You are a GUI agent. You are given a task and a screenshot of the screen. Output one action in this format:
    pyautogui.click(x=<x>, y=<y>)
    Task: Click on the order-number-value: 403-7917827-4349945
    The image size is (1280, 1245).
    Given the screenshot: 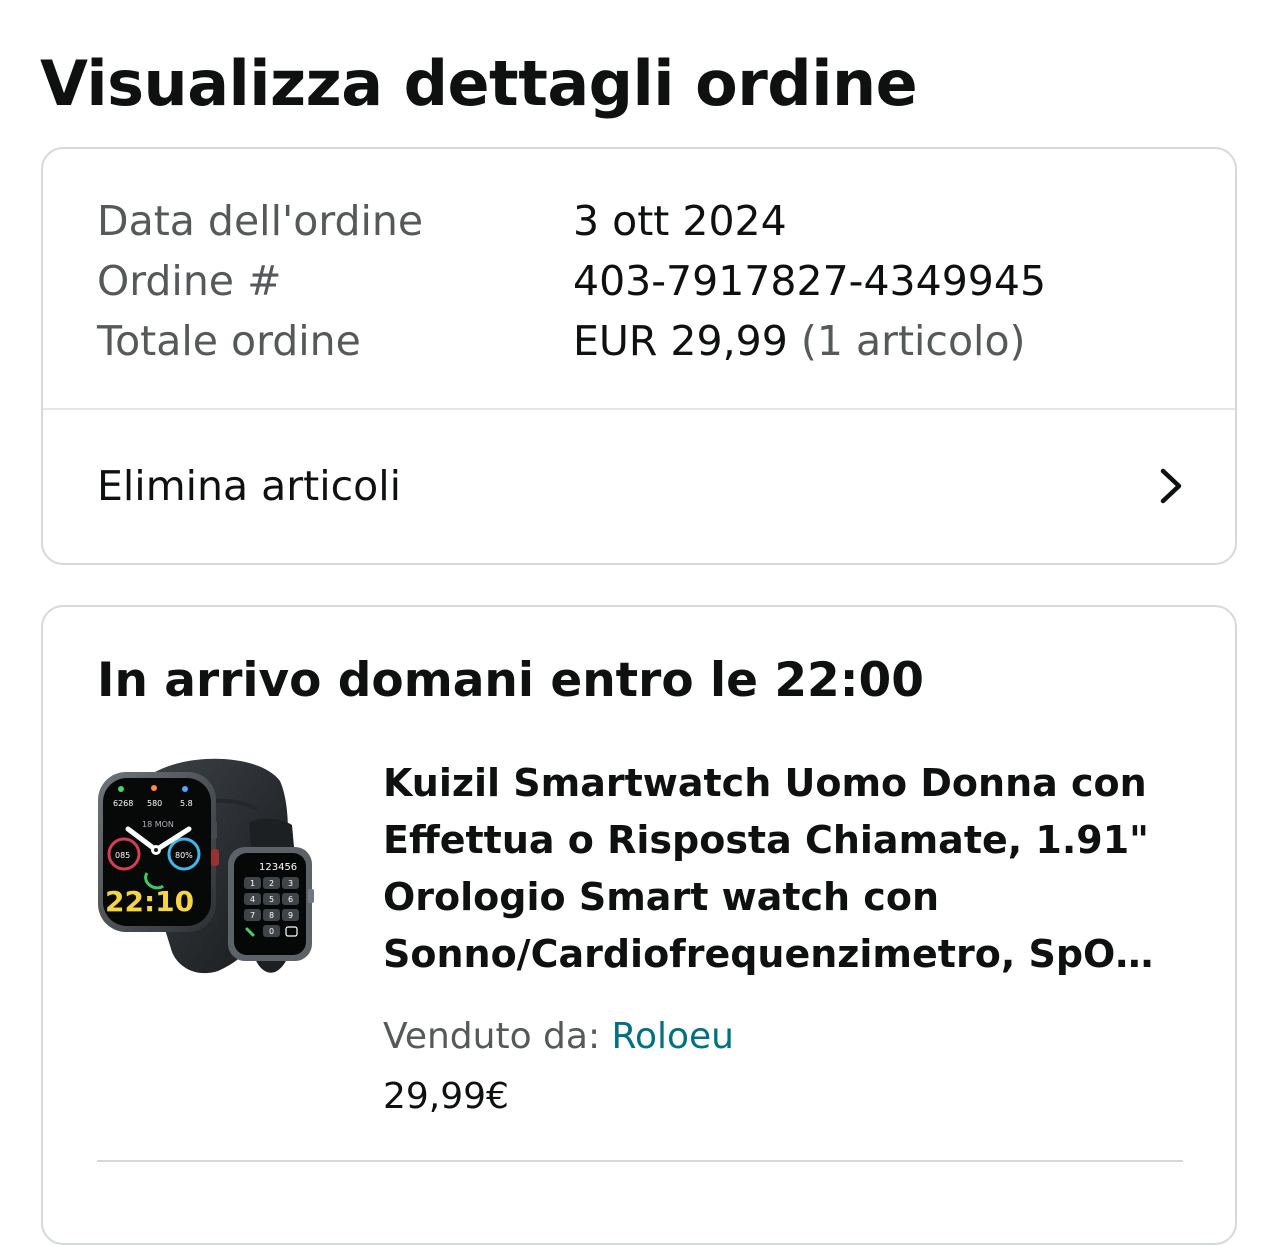 What is the action you would take?
    pyautogui.click(x=810, y=281)
    